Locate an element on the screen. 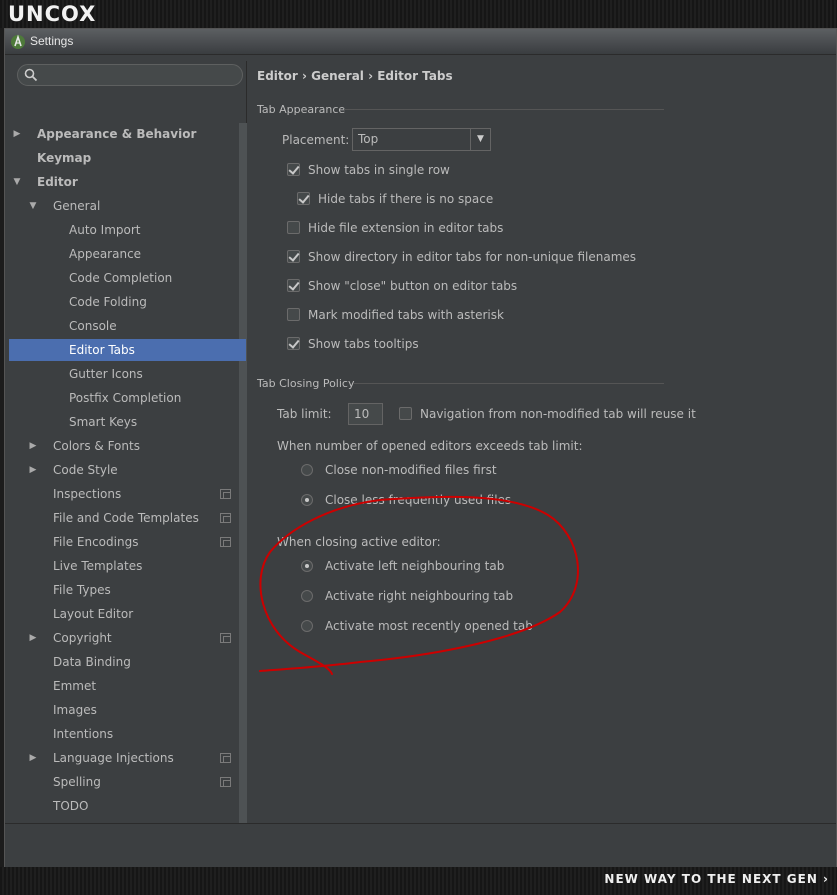 The width and height of the screenshot is (837, 895). sidebar-item-label: TODO is located at coordinates (71, 806).